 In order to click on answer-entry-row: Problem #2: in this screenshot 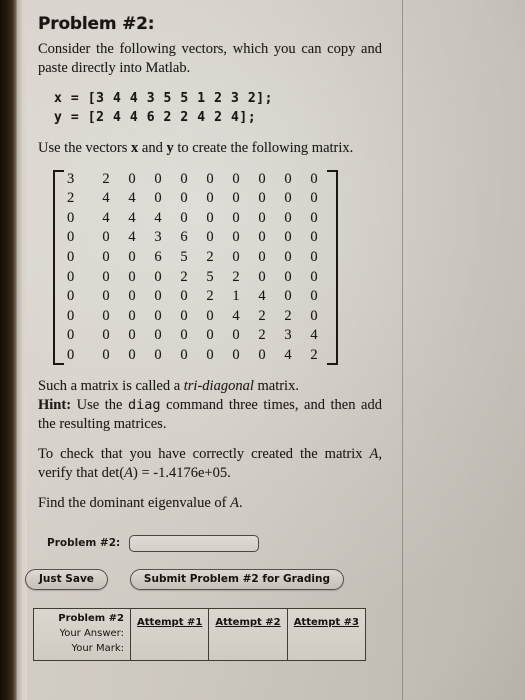, I will do `click(201, 543)`.